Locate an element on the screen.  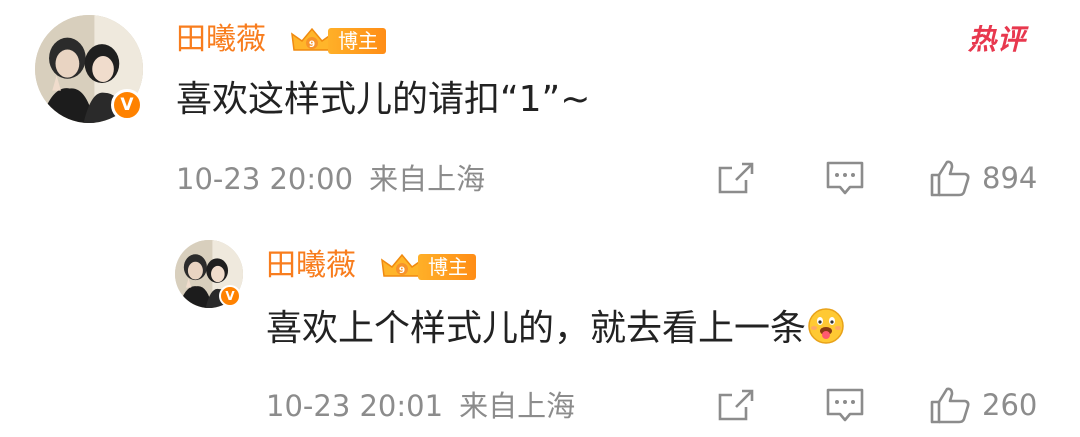
like-count: 260 is located at coordinates (1010, 405).